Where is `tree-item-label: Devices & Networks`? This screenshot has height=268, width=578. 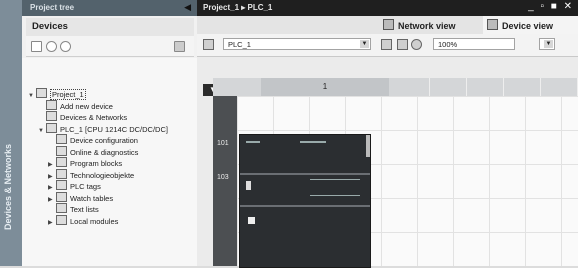 tree-item-label: Devices & Networks is located at coordinates (94, 117).